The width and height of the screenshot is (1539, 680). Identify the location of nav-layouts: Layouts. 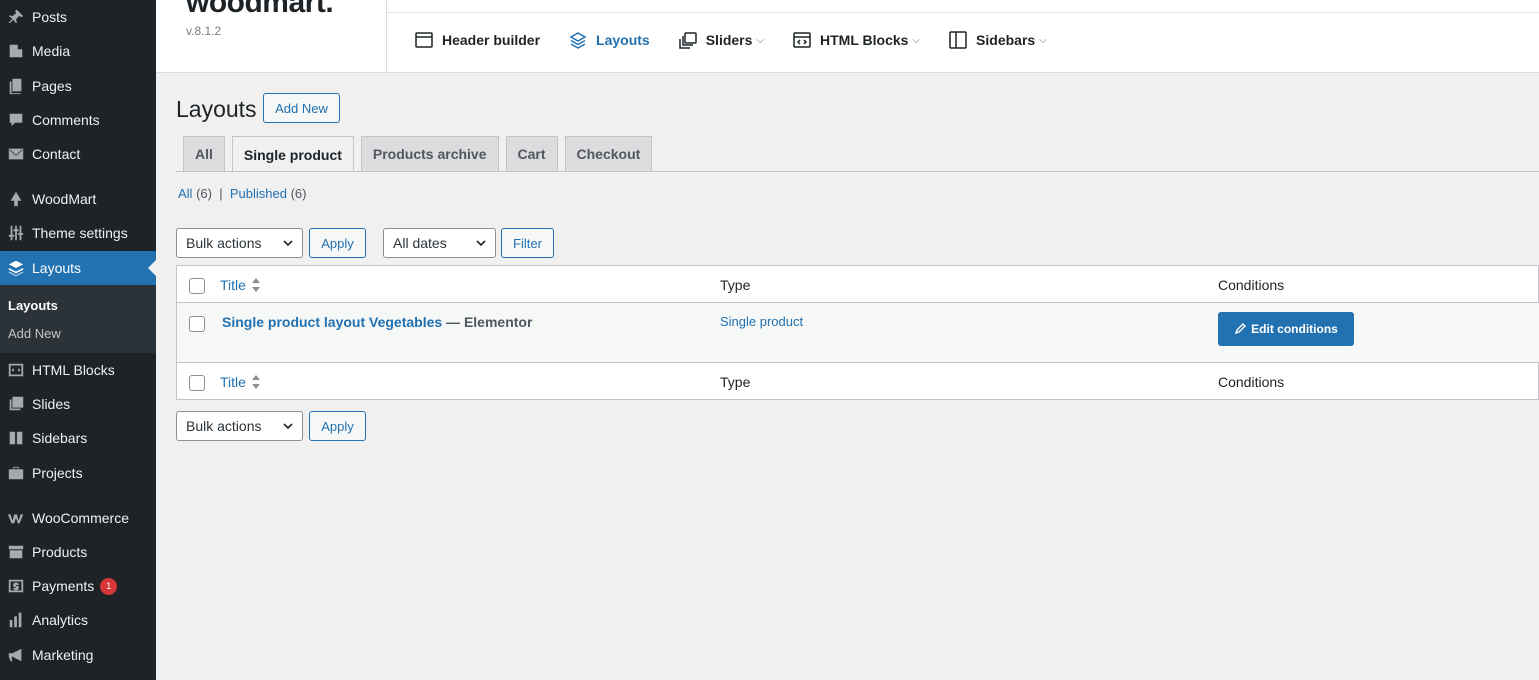
(609, 40).